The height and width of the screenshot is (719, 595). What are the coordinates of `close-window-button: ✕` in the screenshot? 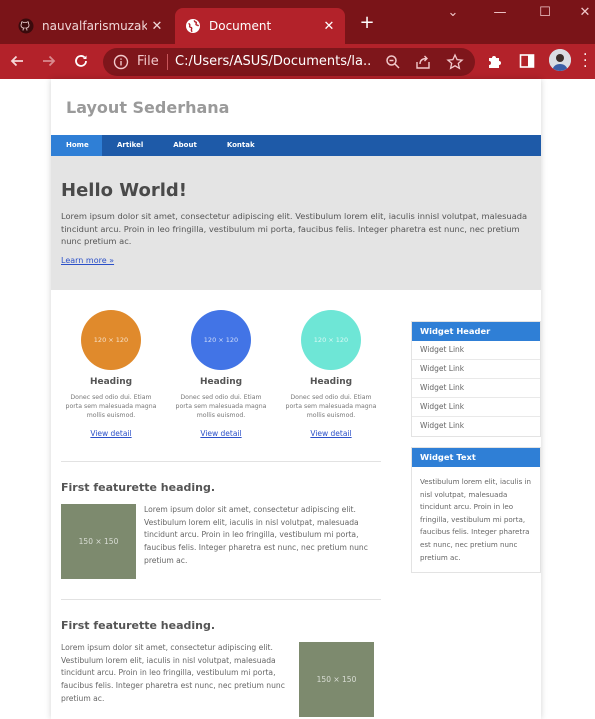 It's located at (585, 14).